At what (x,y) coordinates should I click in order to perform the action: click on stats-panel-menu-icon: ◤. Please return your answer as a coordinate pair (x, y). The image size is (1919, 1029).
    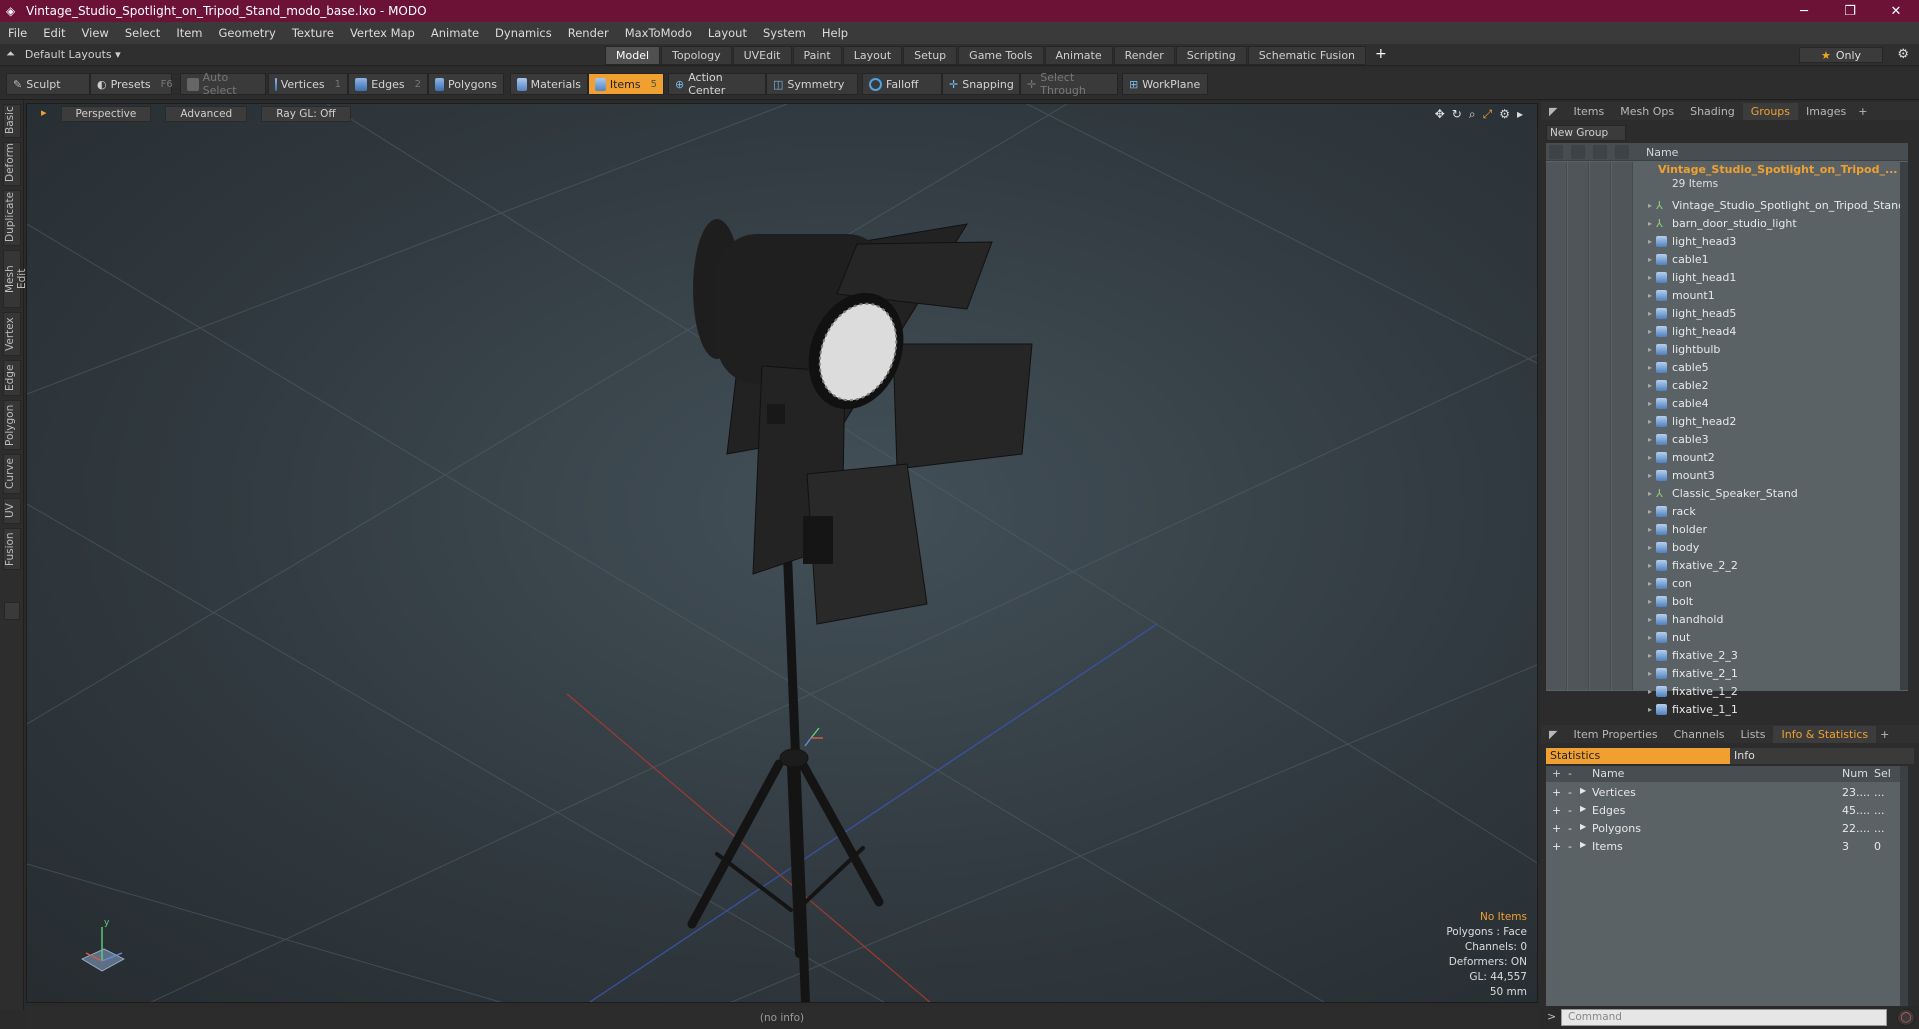
    Looking at the image, I should click on (1553, 734).